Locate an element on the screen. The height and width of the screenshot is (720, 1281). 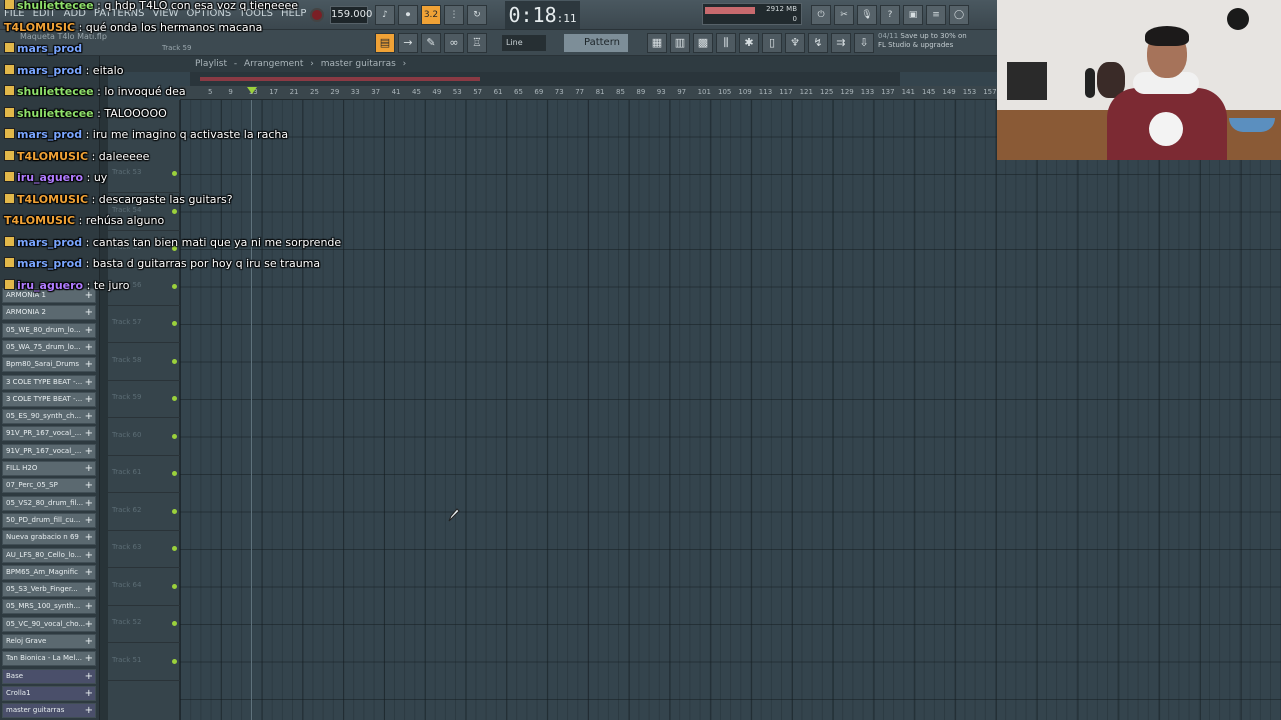
playhead-marker is located at coordinates (252, 90).